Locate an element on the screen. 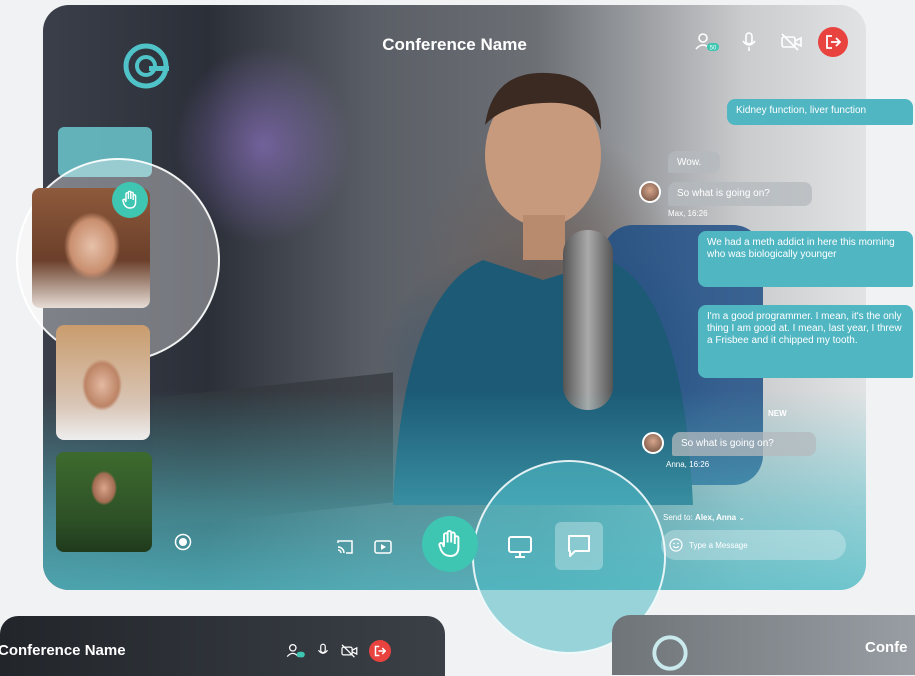 The width and height of the screenshot is (915, 676). app-logo-icon is located at coordinates (670, 653).